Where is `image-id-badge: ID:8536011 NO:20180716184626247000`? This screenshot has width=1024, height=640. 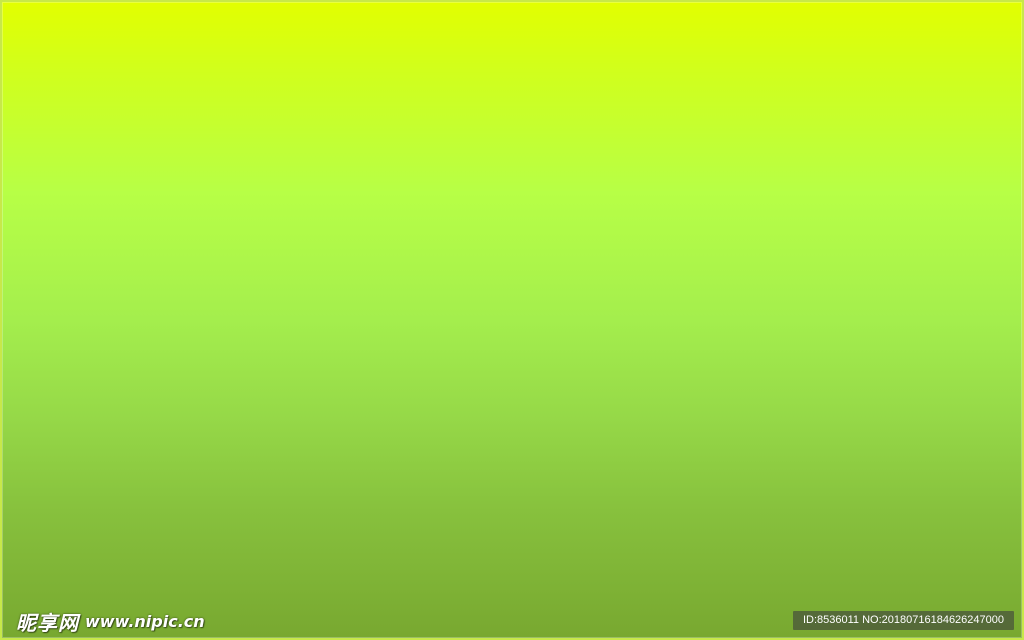 image-id-badge: ID:8536011 NO:20180716184626247000 is located at coordinates (903, 620).